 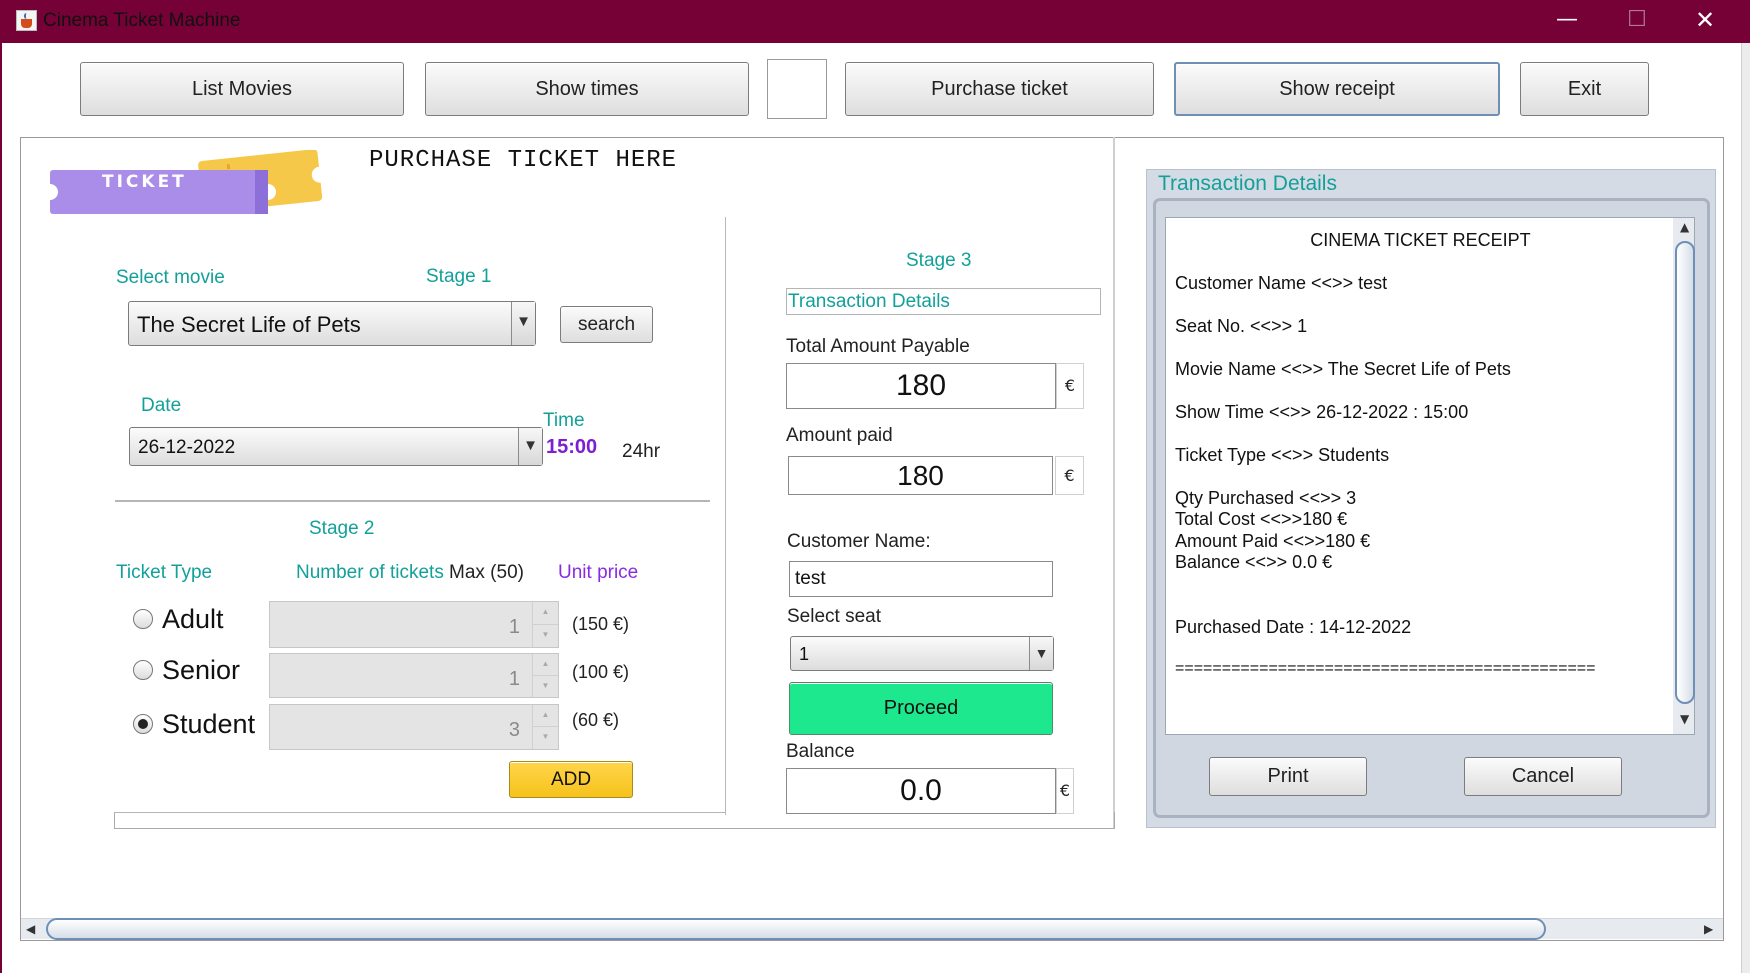 I want to click on show-receipt-button: Show receipt, so click(x=1337, y=89).